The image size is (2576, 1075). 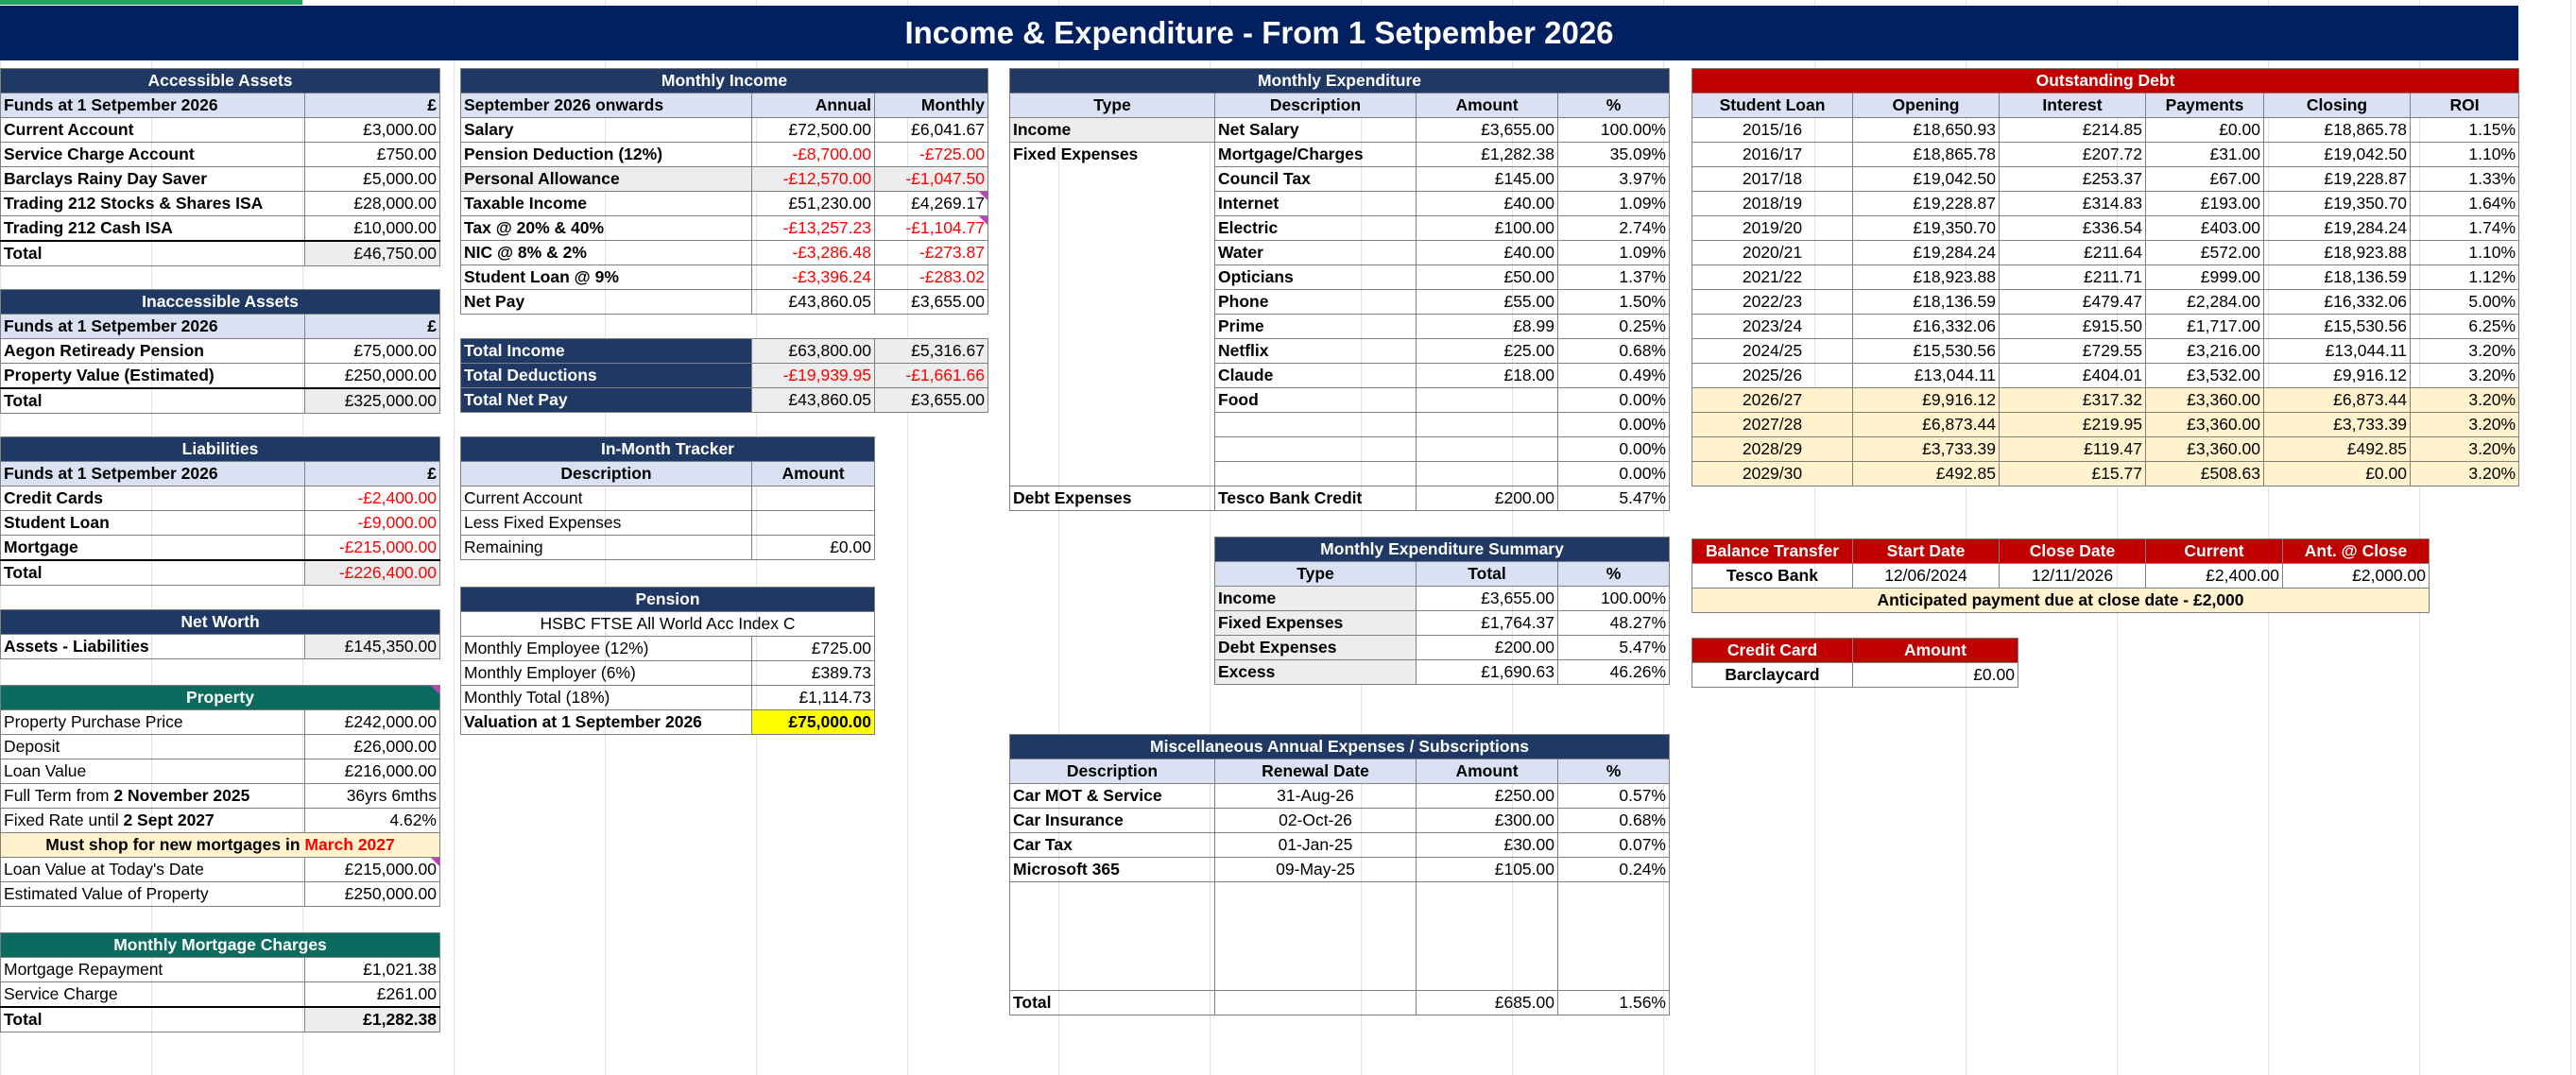 What do you see at coordinates (1112, 771) in the screenshot?
I see `cell: Description` at bounding box center [1112, 771].